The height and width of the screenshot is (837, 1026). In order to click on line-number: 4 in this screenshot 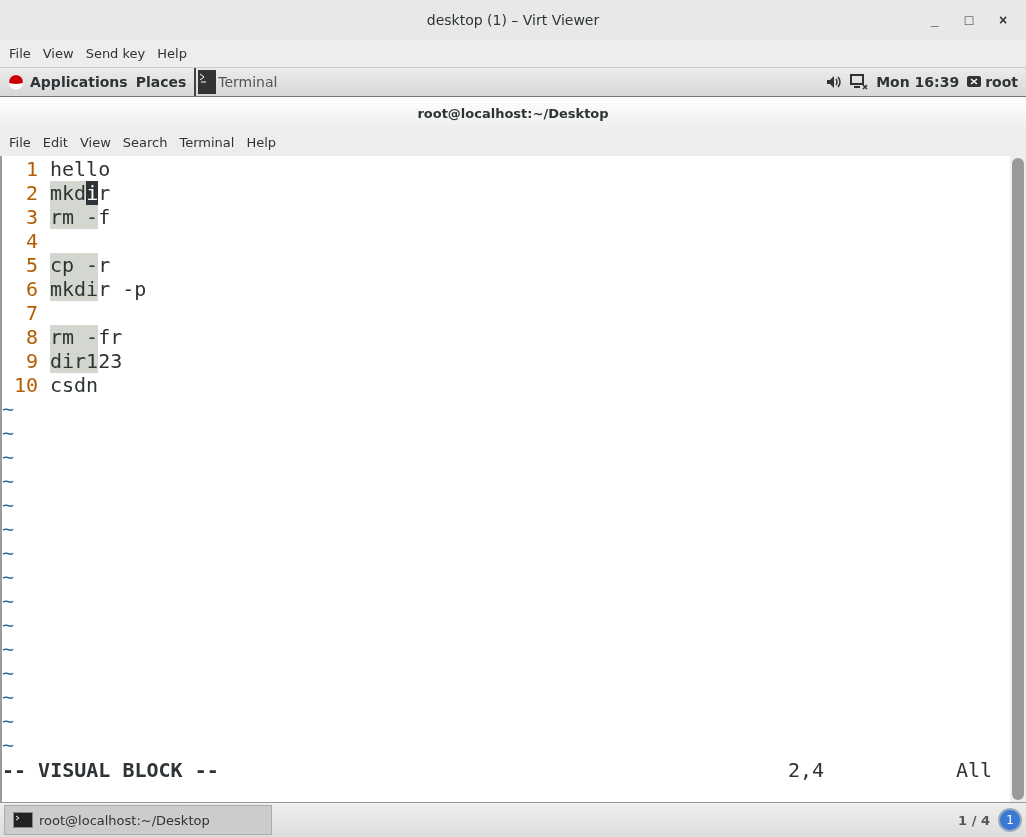, I will do `click(31, 241)`.